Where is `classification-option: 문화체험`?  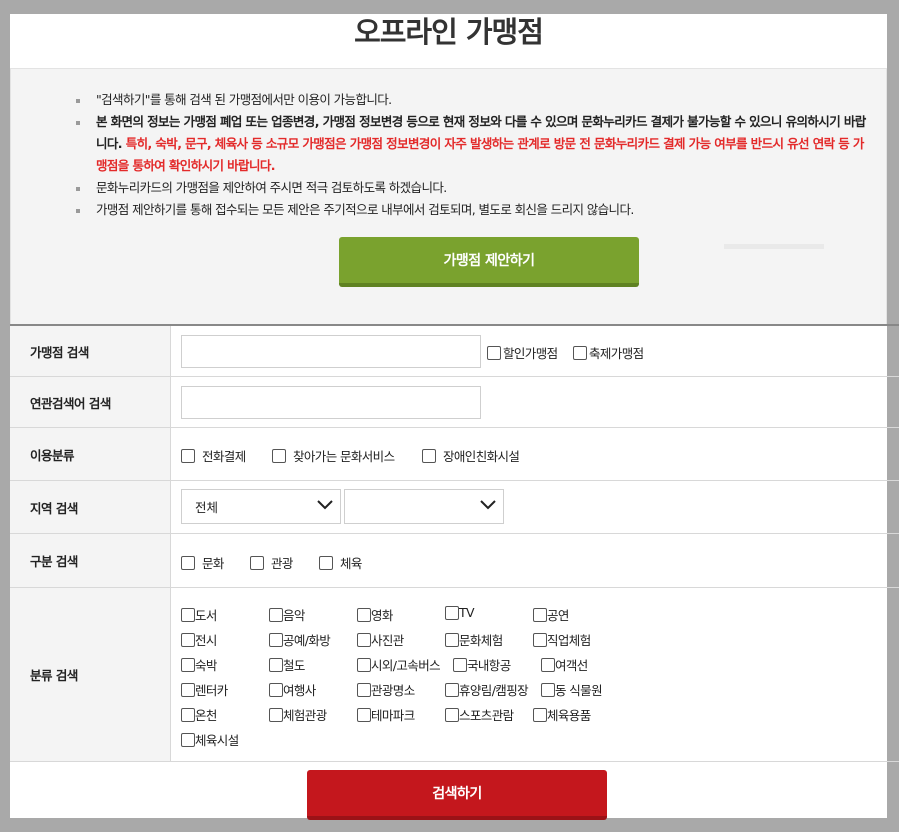 classification-option: 문화체험 is located at coordinates (474, 639).